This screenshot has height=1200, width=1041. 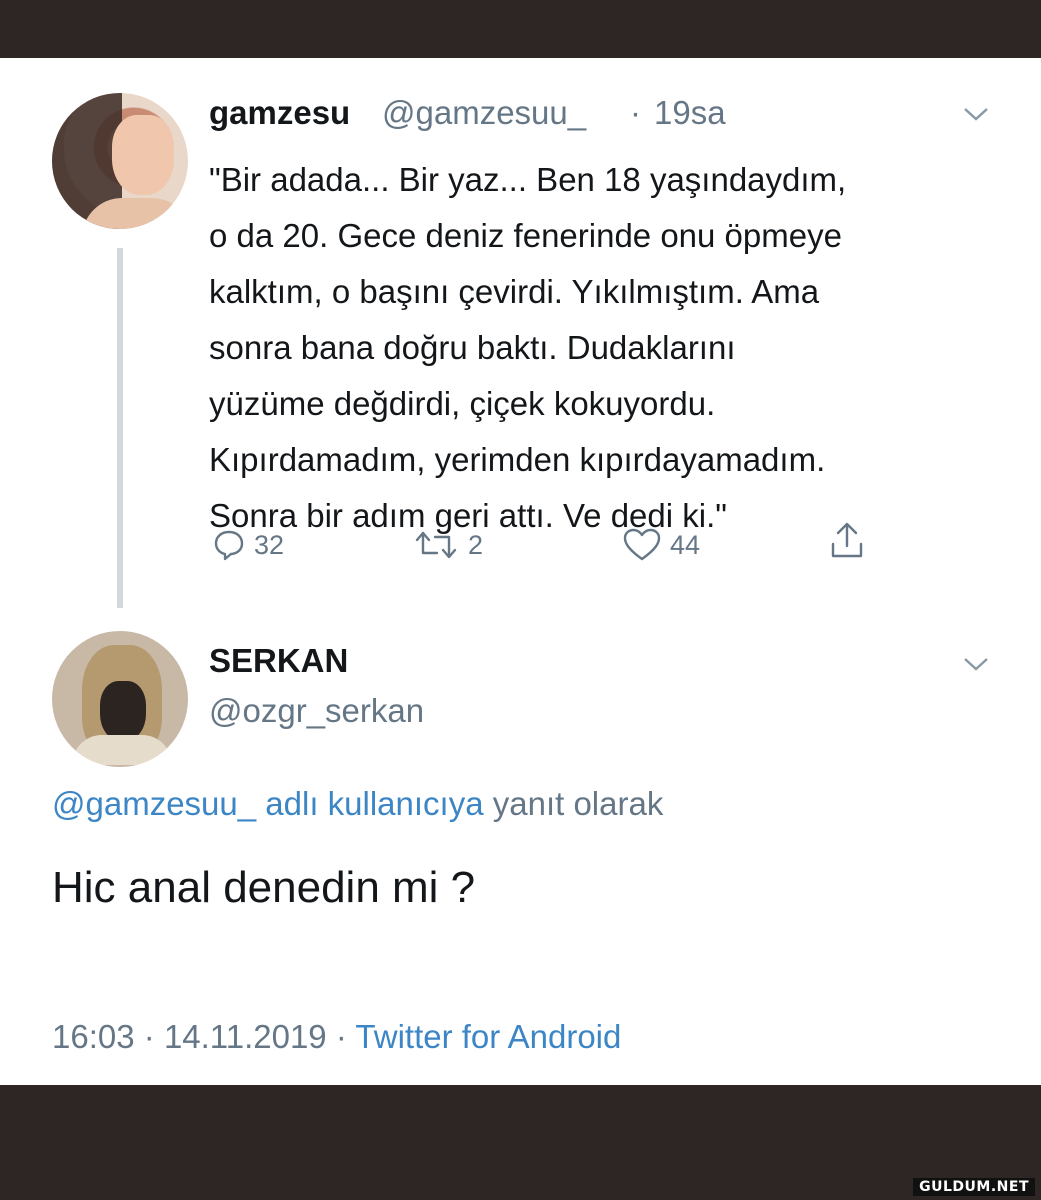 I want to click on thread-connector-line, so click(x=120, y=428).